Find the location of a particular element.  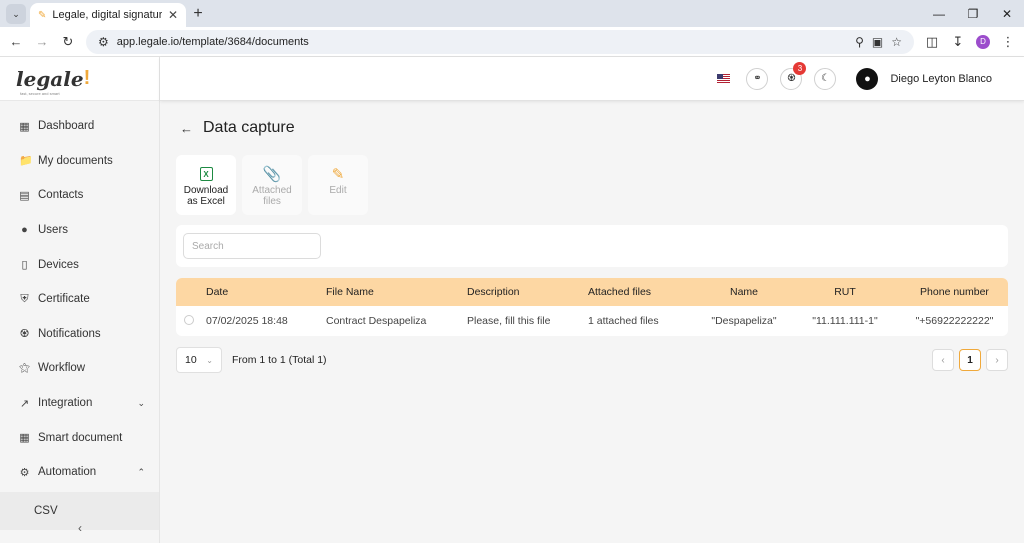

favicon-icon: ✎ is located at coordinates (42, 15).